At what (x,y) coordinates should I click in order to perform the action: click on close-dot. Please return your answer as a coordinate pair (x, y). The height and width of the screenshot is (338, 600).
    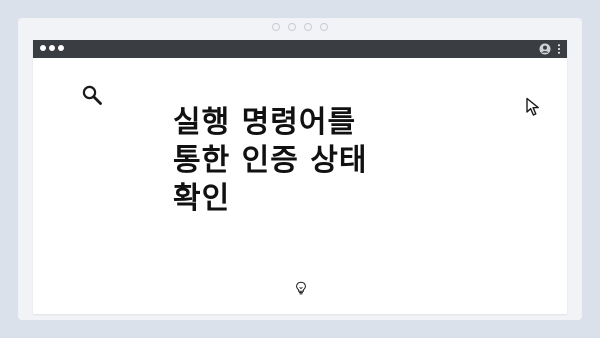
    Looking at the image, I should click on (43, 48).